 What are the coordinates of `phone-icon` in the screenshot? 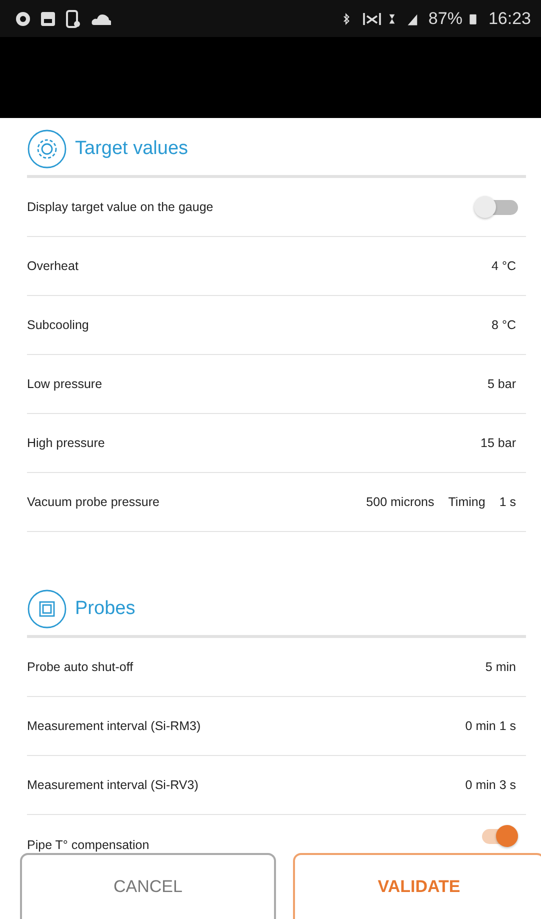 It's located at (73, 19).